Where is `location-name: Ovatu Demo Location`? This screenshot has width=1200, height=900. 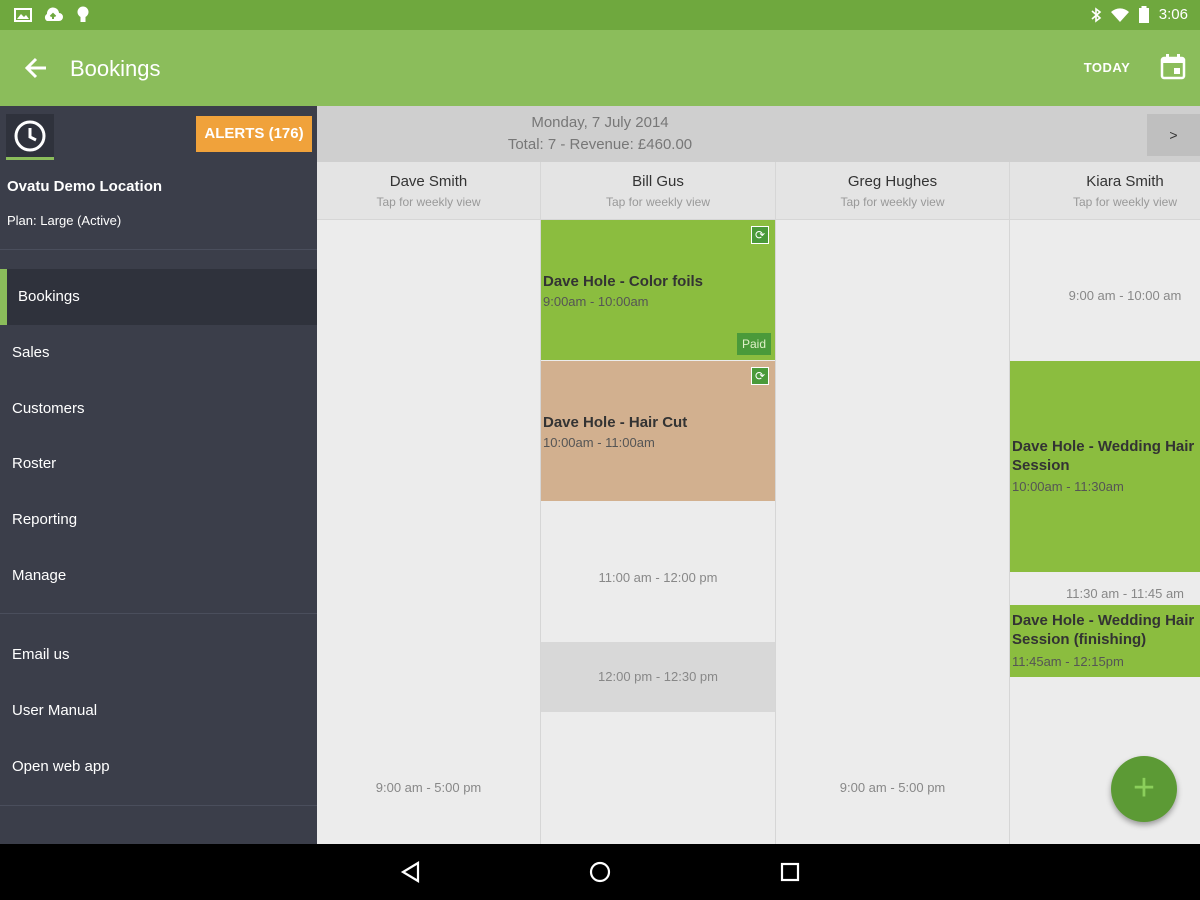 location-name: Ovatu Demo Location is located at coordinates (85, 186).